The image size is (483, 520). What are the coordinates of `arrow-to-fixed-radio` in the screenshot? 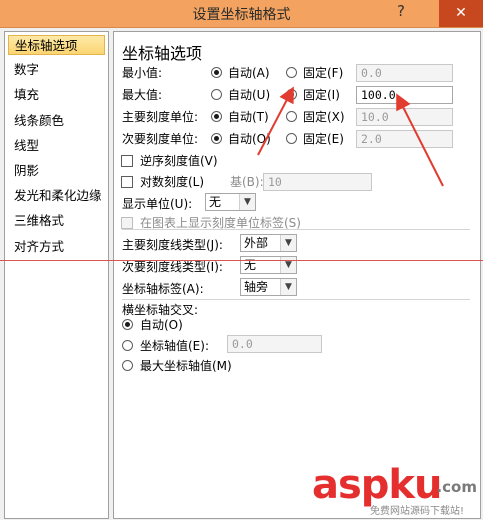 It's located at (275, 121).